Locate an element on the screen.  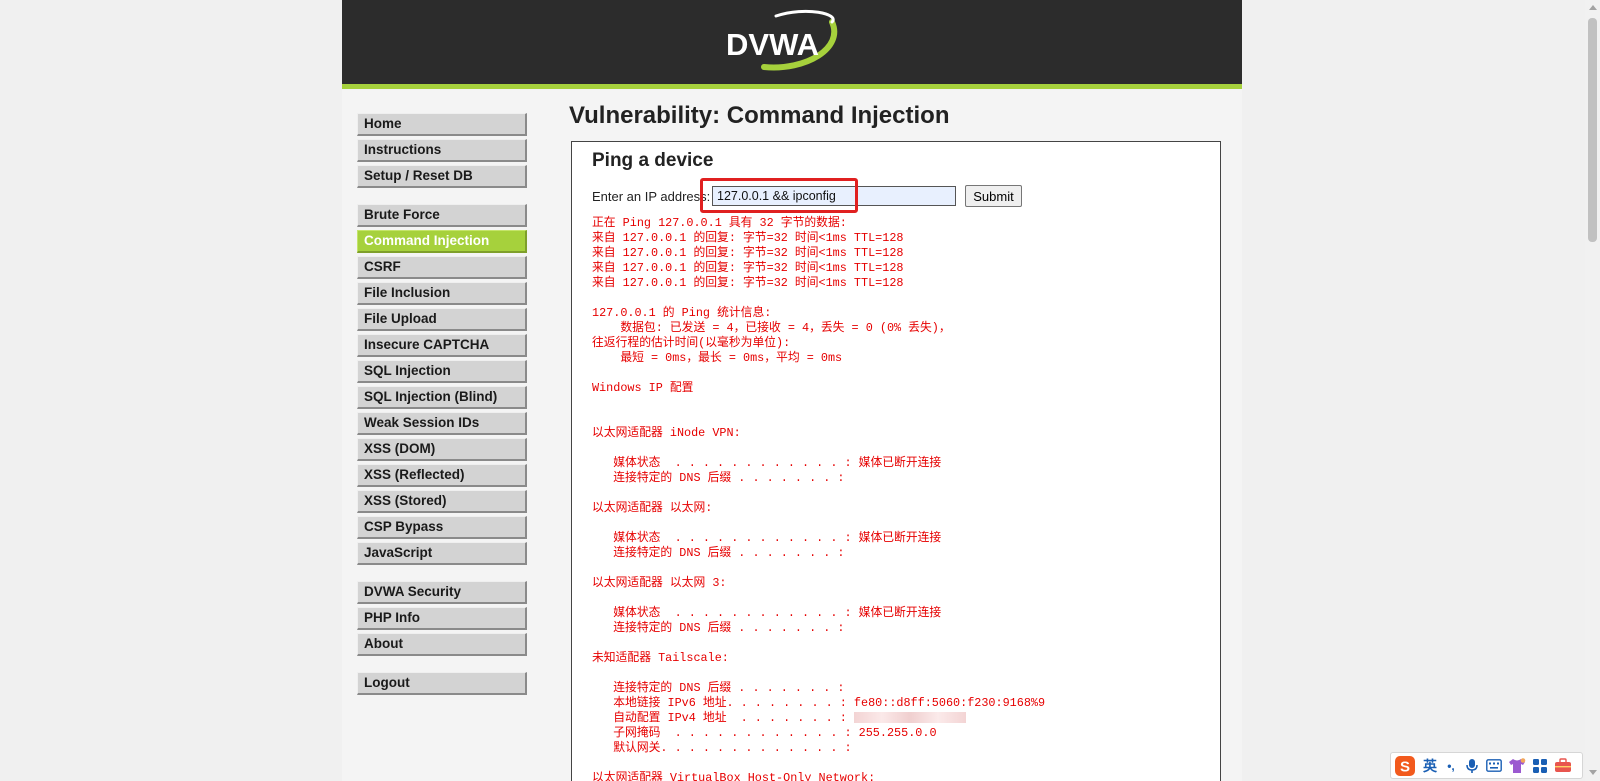
menu-group: Home Instructions Setup / Reset DB is located at coordinates (442, 150).